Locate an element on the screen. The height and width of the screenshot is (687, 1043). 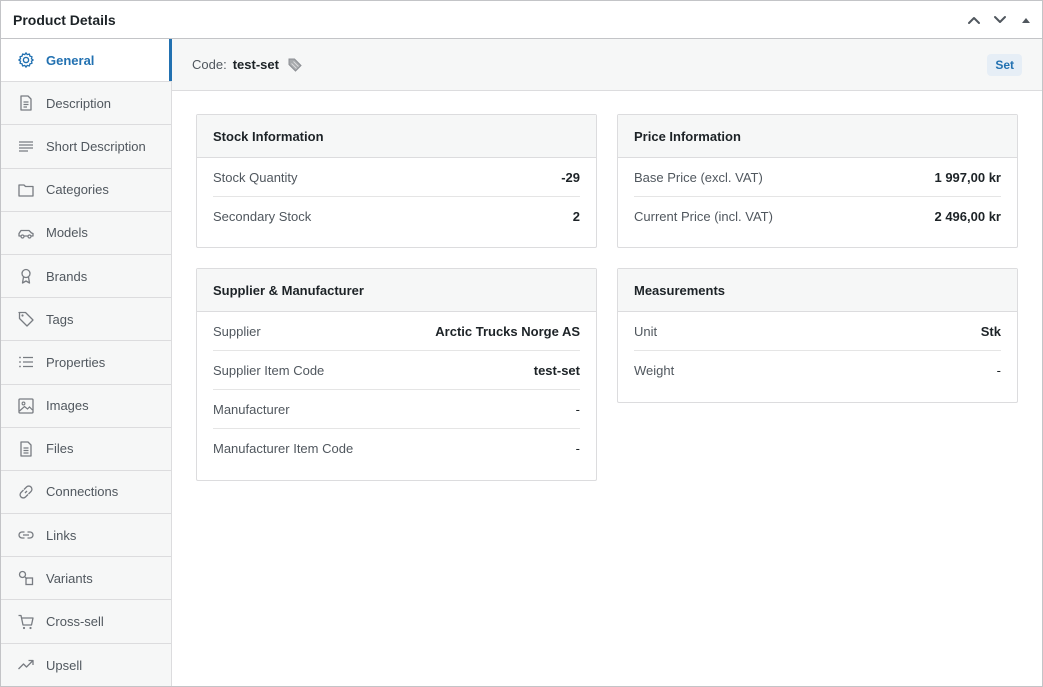
trend-up-icon is located at coordinates (26, 665).